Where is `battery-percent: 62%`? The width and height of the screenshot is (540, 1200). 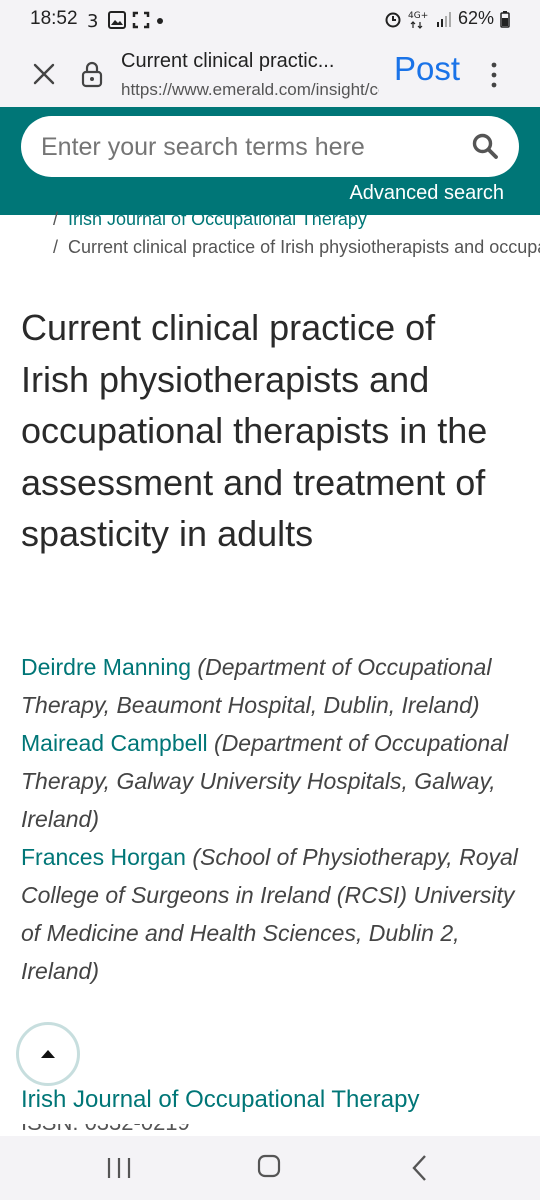 battery-percent: 62% is located at coordinates (475, 18).